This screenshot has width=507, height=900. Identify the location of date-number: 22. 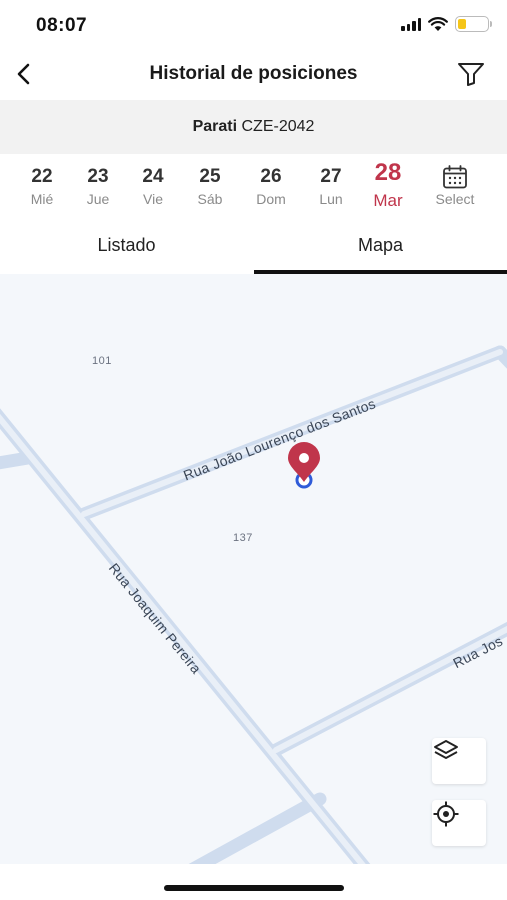
(42, 176).